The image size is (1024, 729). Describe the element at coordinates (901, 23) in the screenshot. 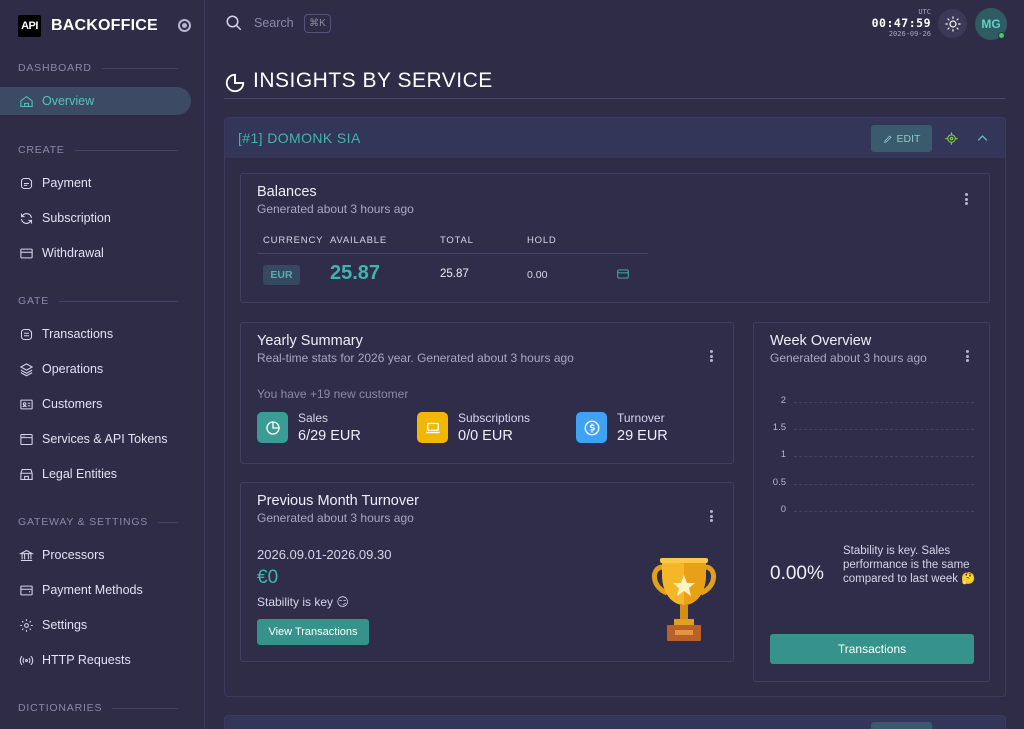

I see `clock: UTC 00:47:59 2026-09-26` at that location.